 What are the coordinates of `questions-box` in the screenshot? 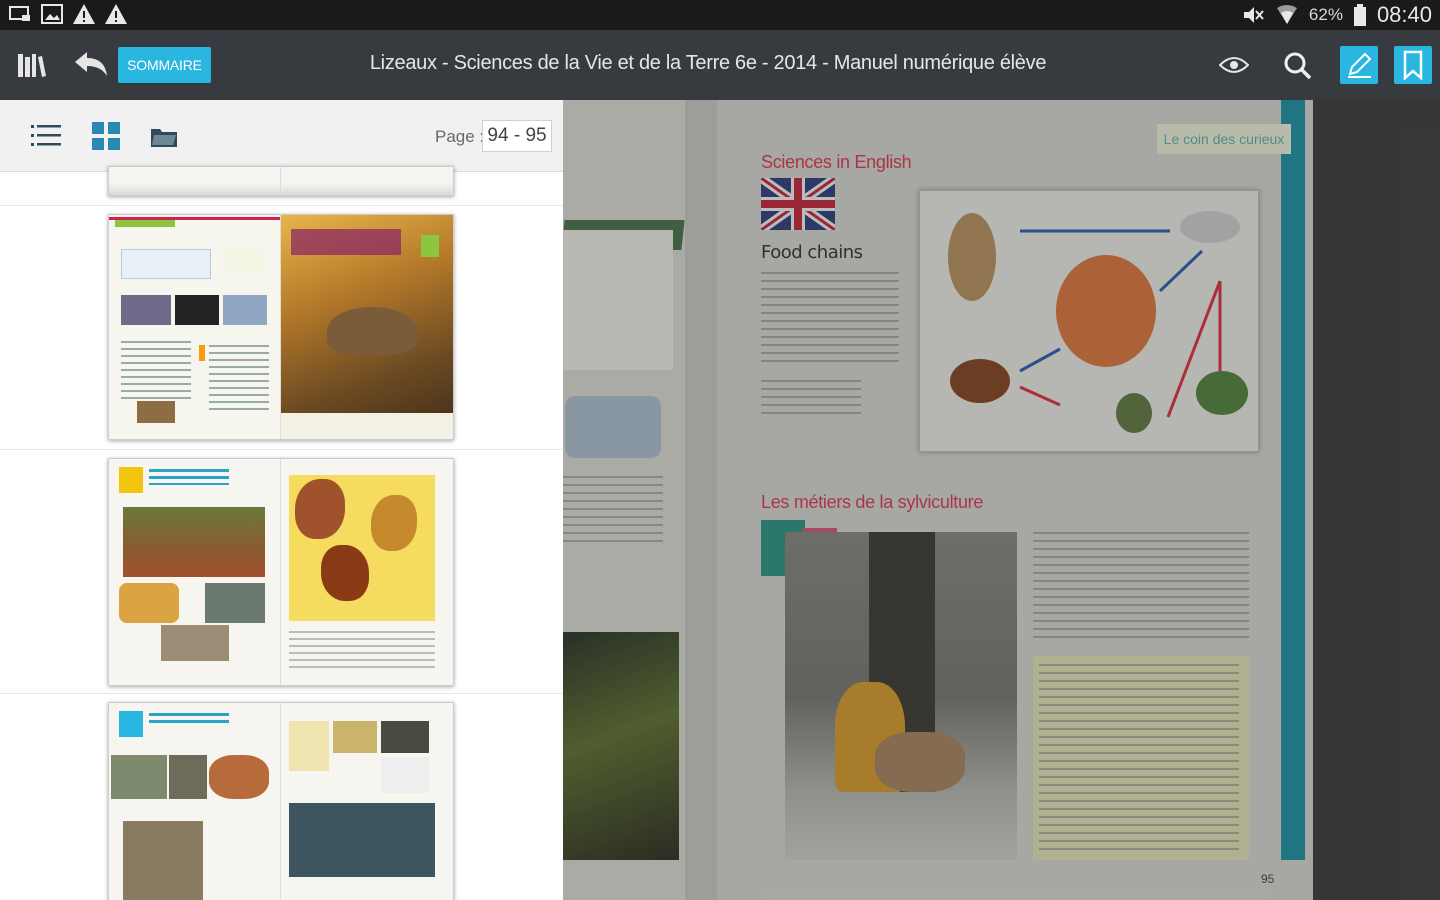 It's located at (1141, 758).